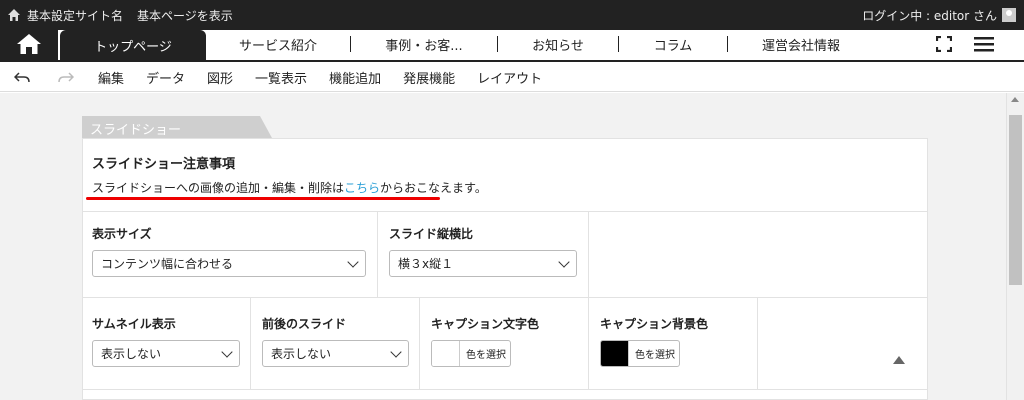 The image size is (1024, 400). I want to click on editor-toolbar: 編集 データ 図形 一覧表示 機能追加 発展機能 レイアウト, so click(512, 78).